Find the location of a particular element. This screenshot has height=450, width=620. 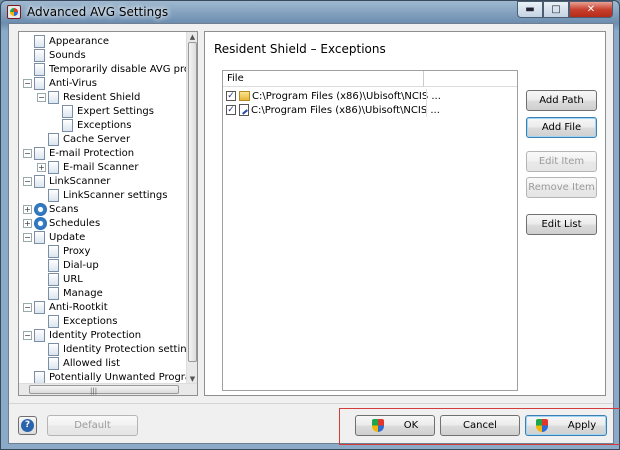

tree-item: − Anti-Virus is located at coordinates (60, 83).